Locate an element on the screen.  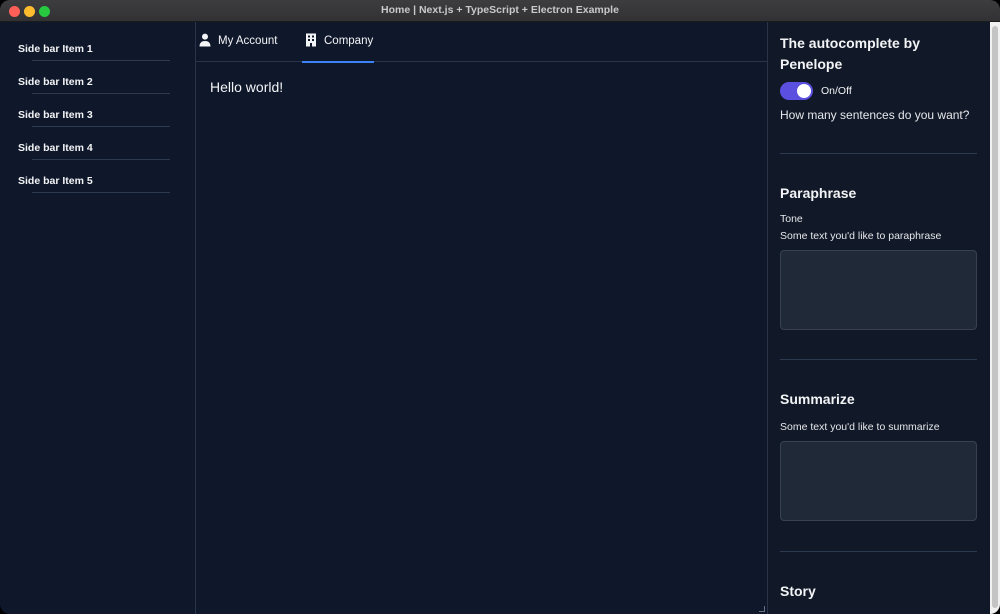
summarize-field-label: Some text you'd like to summarize is located at coordinates (860, 427).